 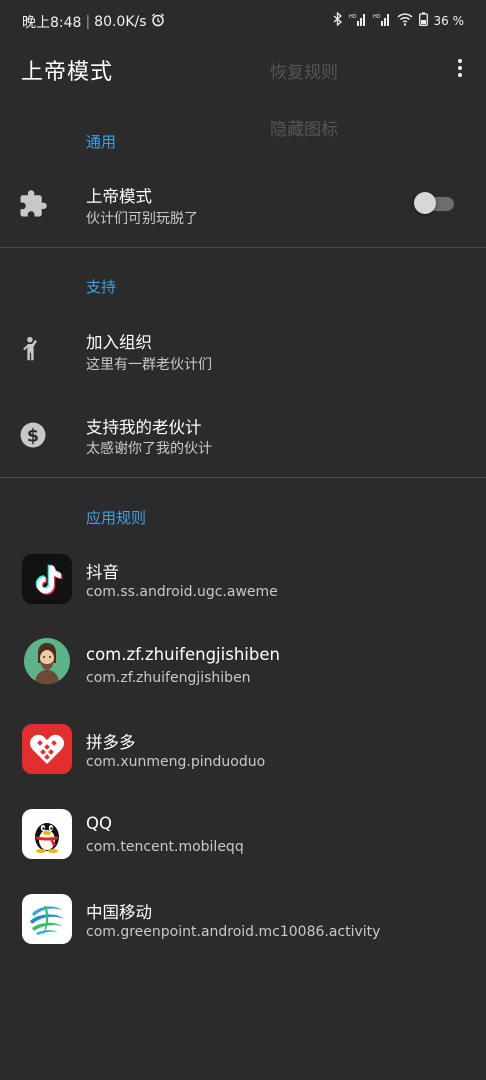 I want to click on battery-level: 36 %, so click(x=449, y=20).